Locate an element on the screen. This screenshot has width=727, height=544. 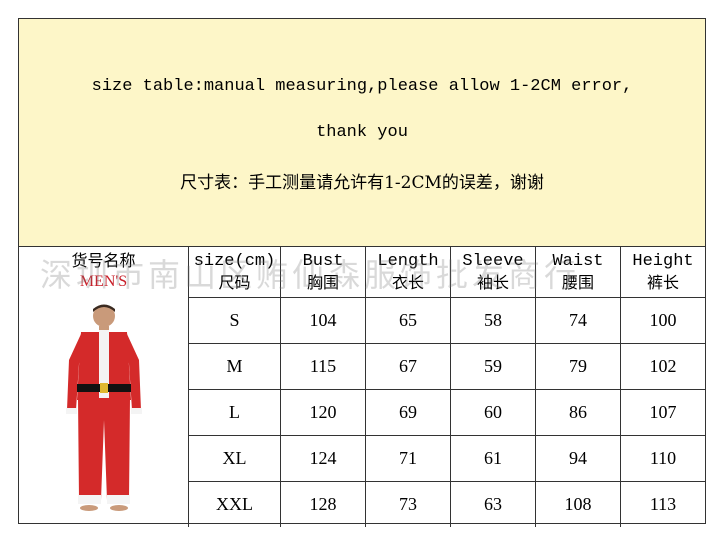
header-sleeve: Sleeve 袖长 is located at coordinates (493, 272).